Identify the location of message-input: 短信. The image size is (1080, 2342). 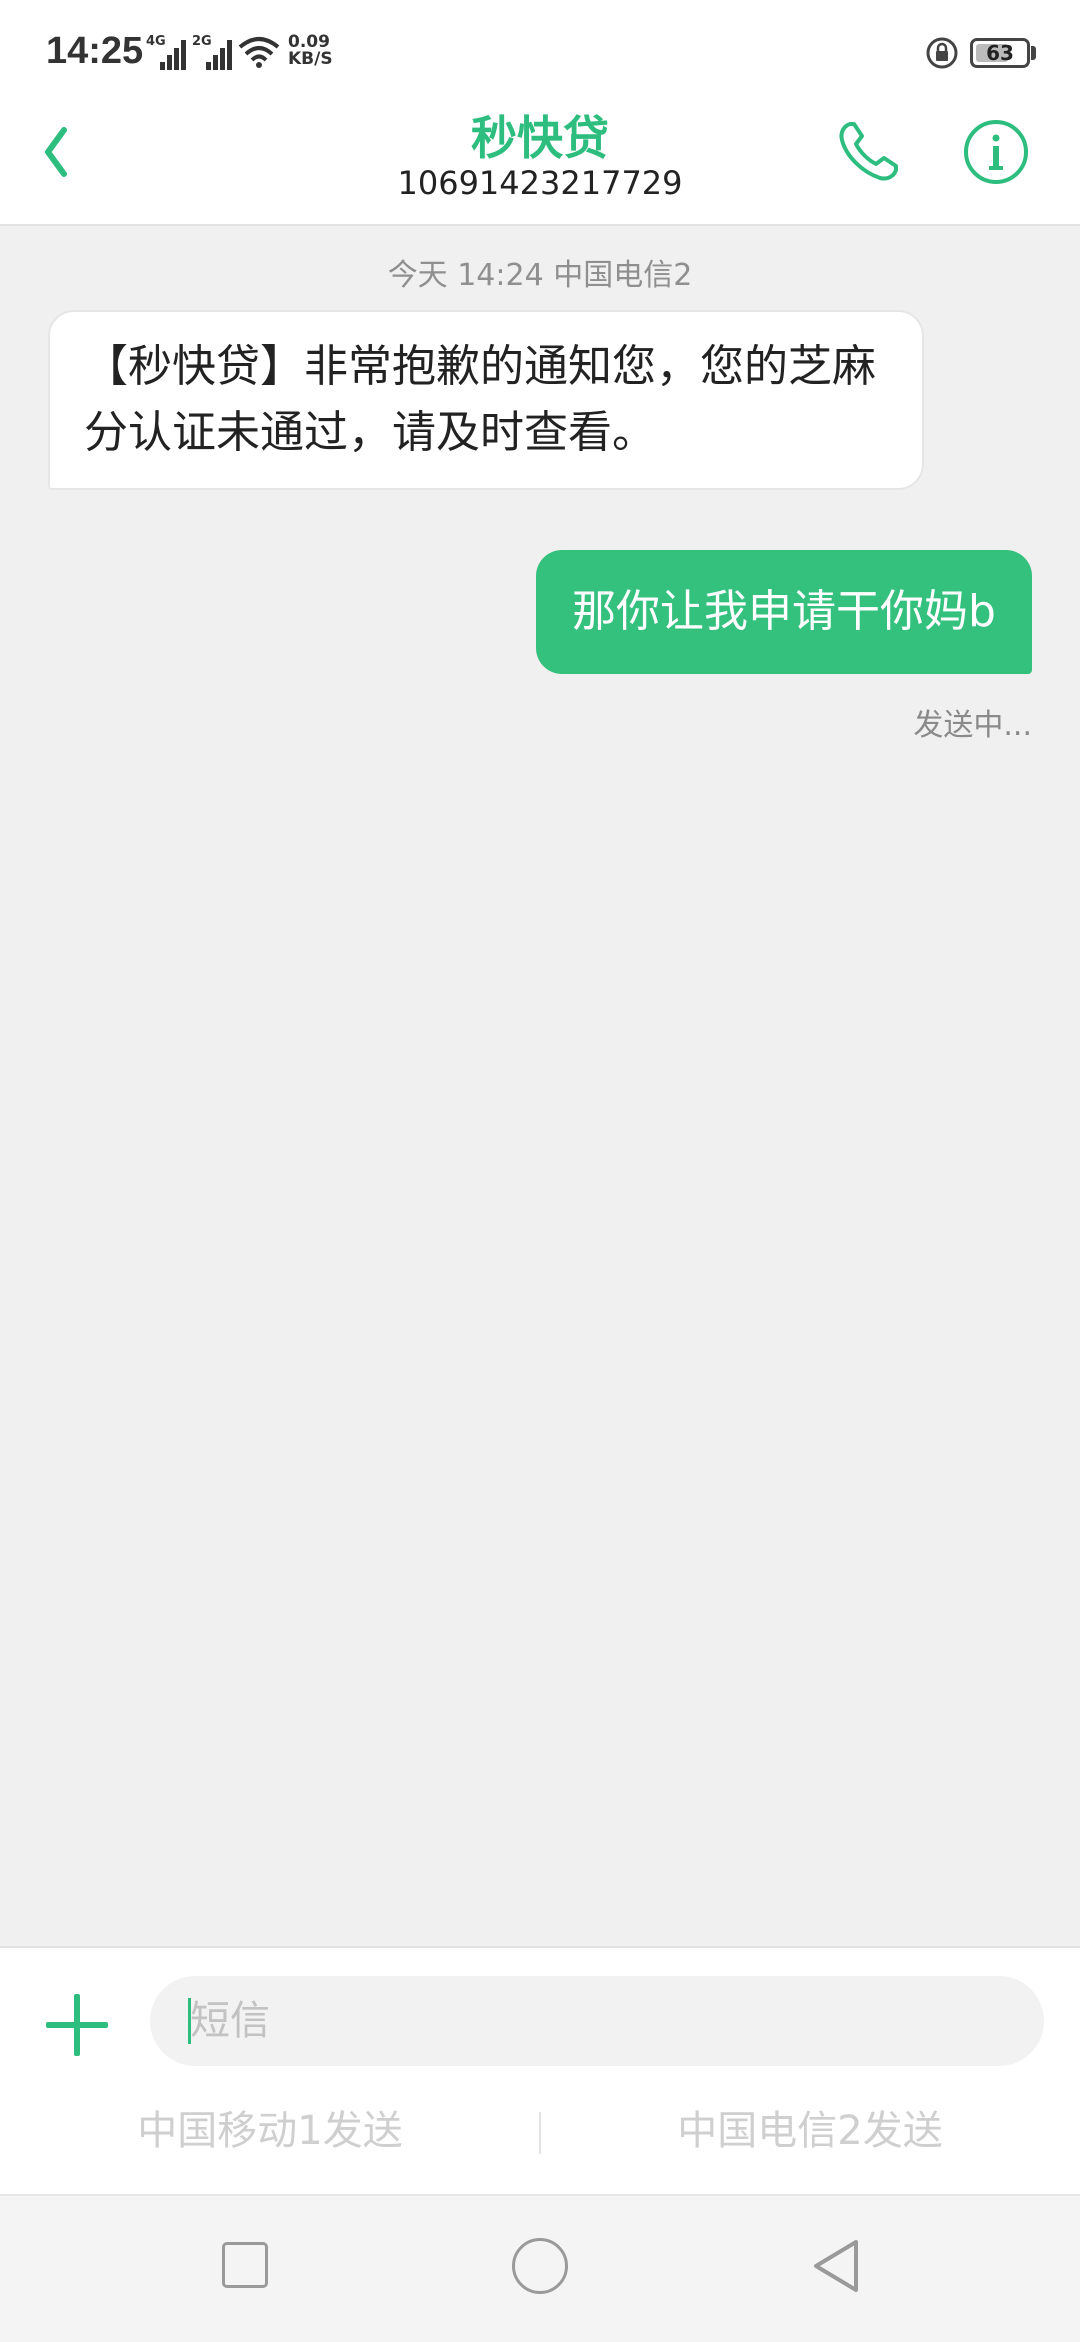
(597, 2021).